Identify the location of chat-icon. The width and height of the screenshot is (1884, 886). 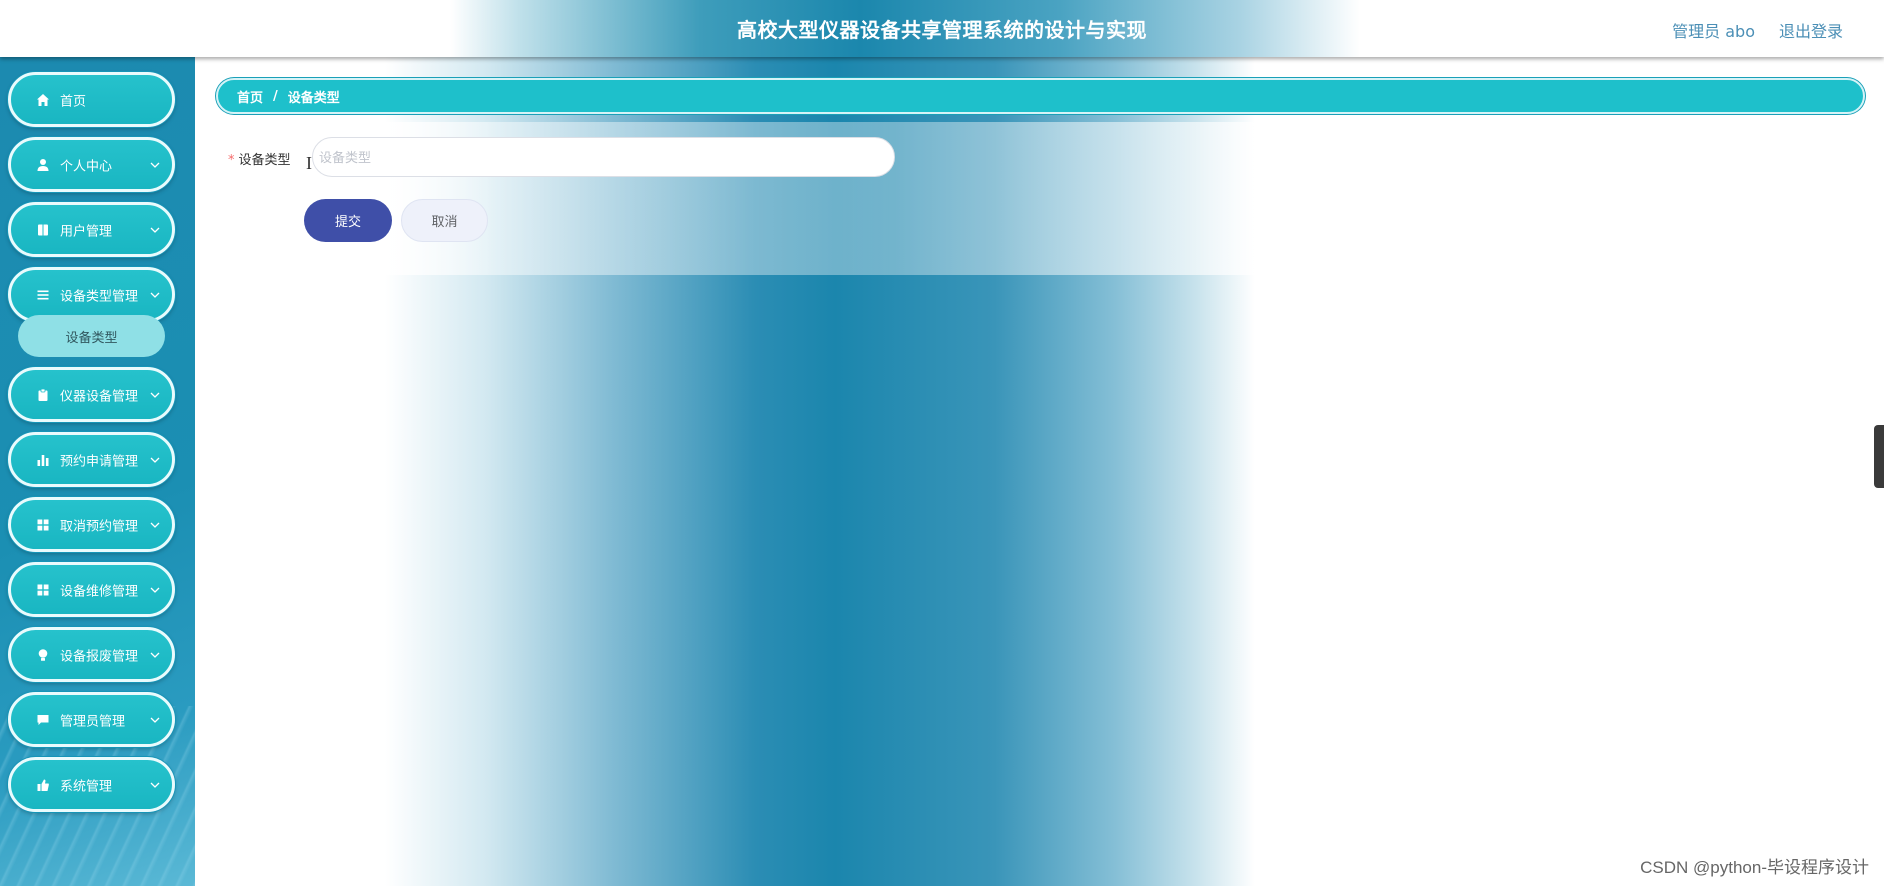
(43, 720).